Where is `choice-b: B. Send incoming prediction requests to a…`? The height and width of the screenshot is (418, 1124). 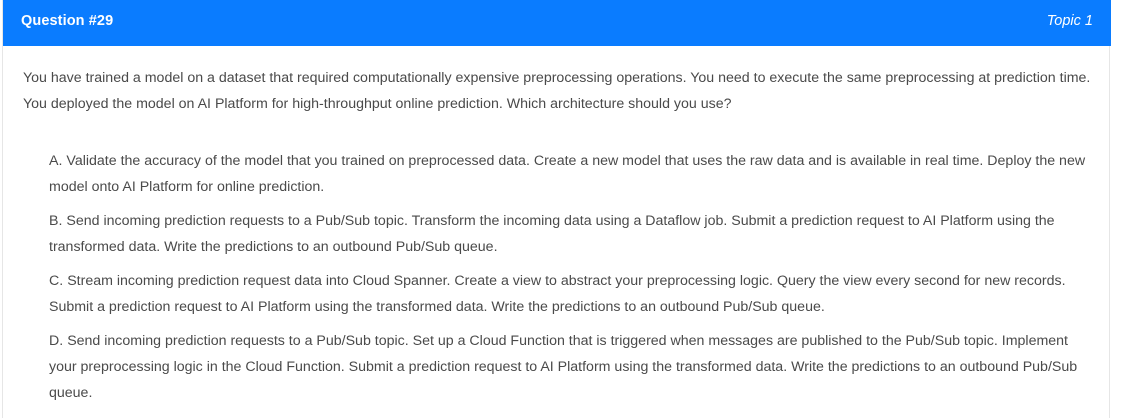 choice-b: B. Send incoming prediction requests to a… is located at coordinates (571, 234).